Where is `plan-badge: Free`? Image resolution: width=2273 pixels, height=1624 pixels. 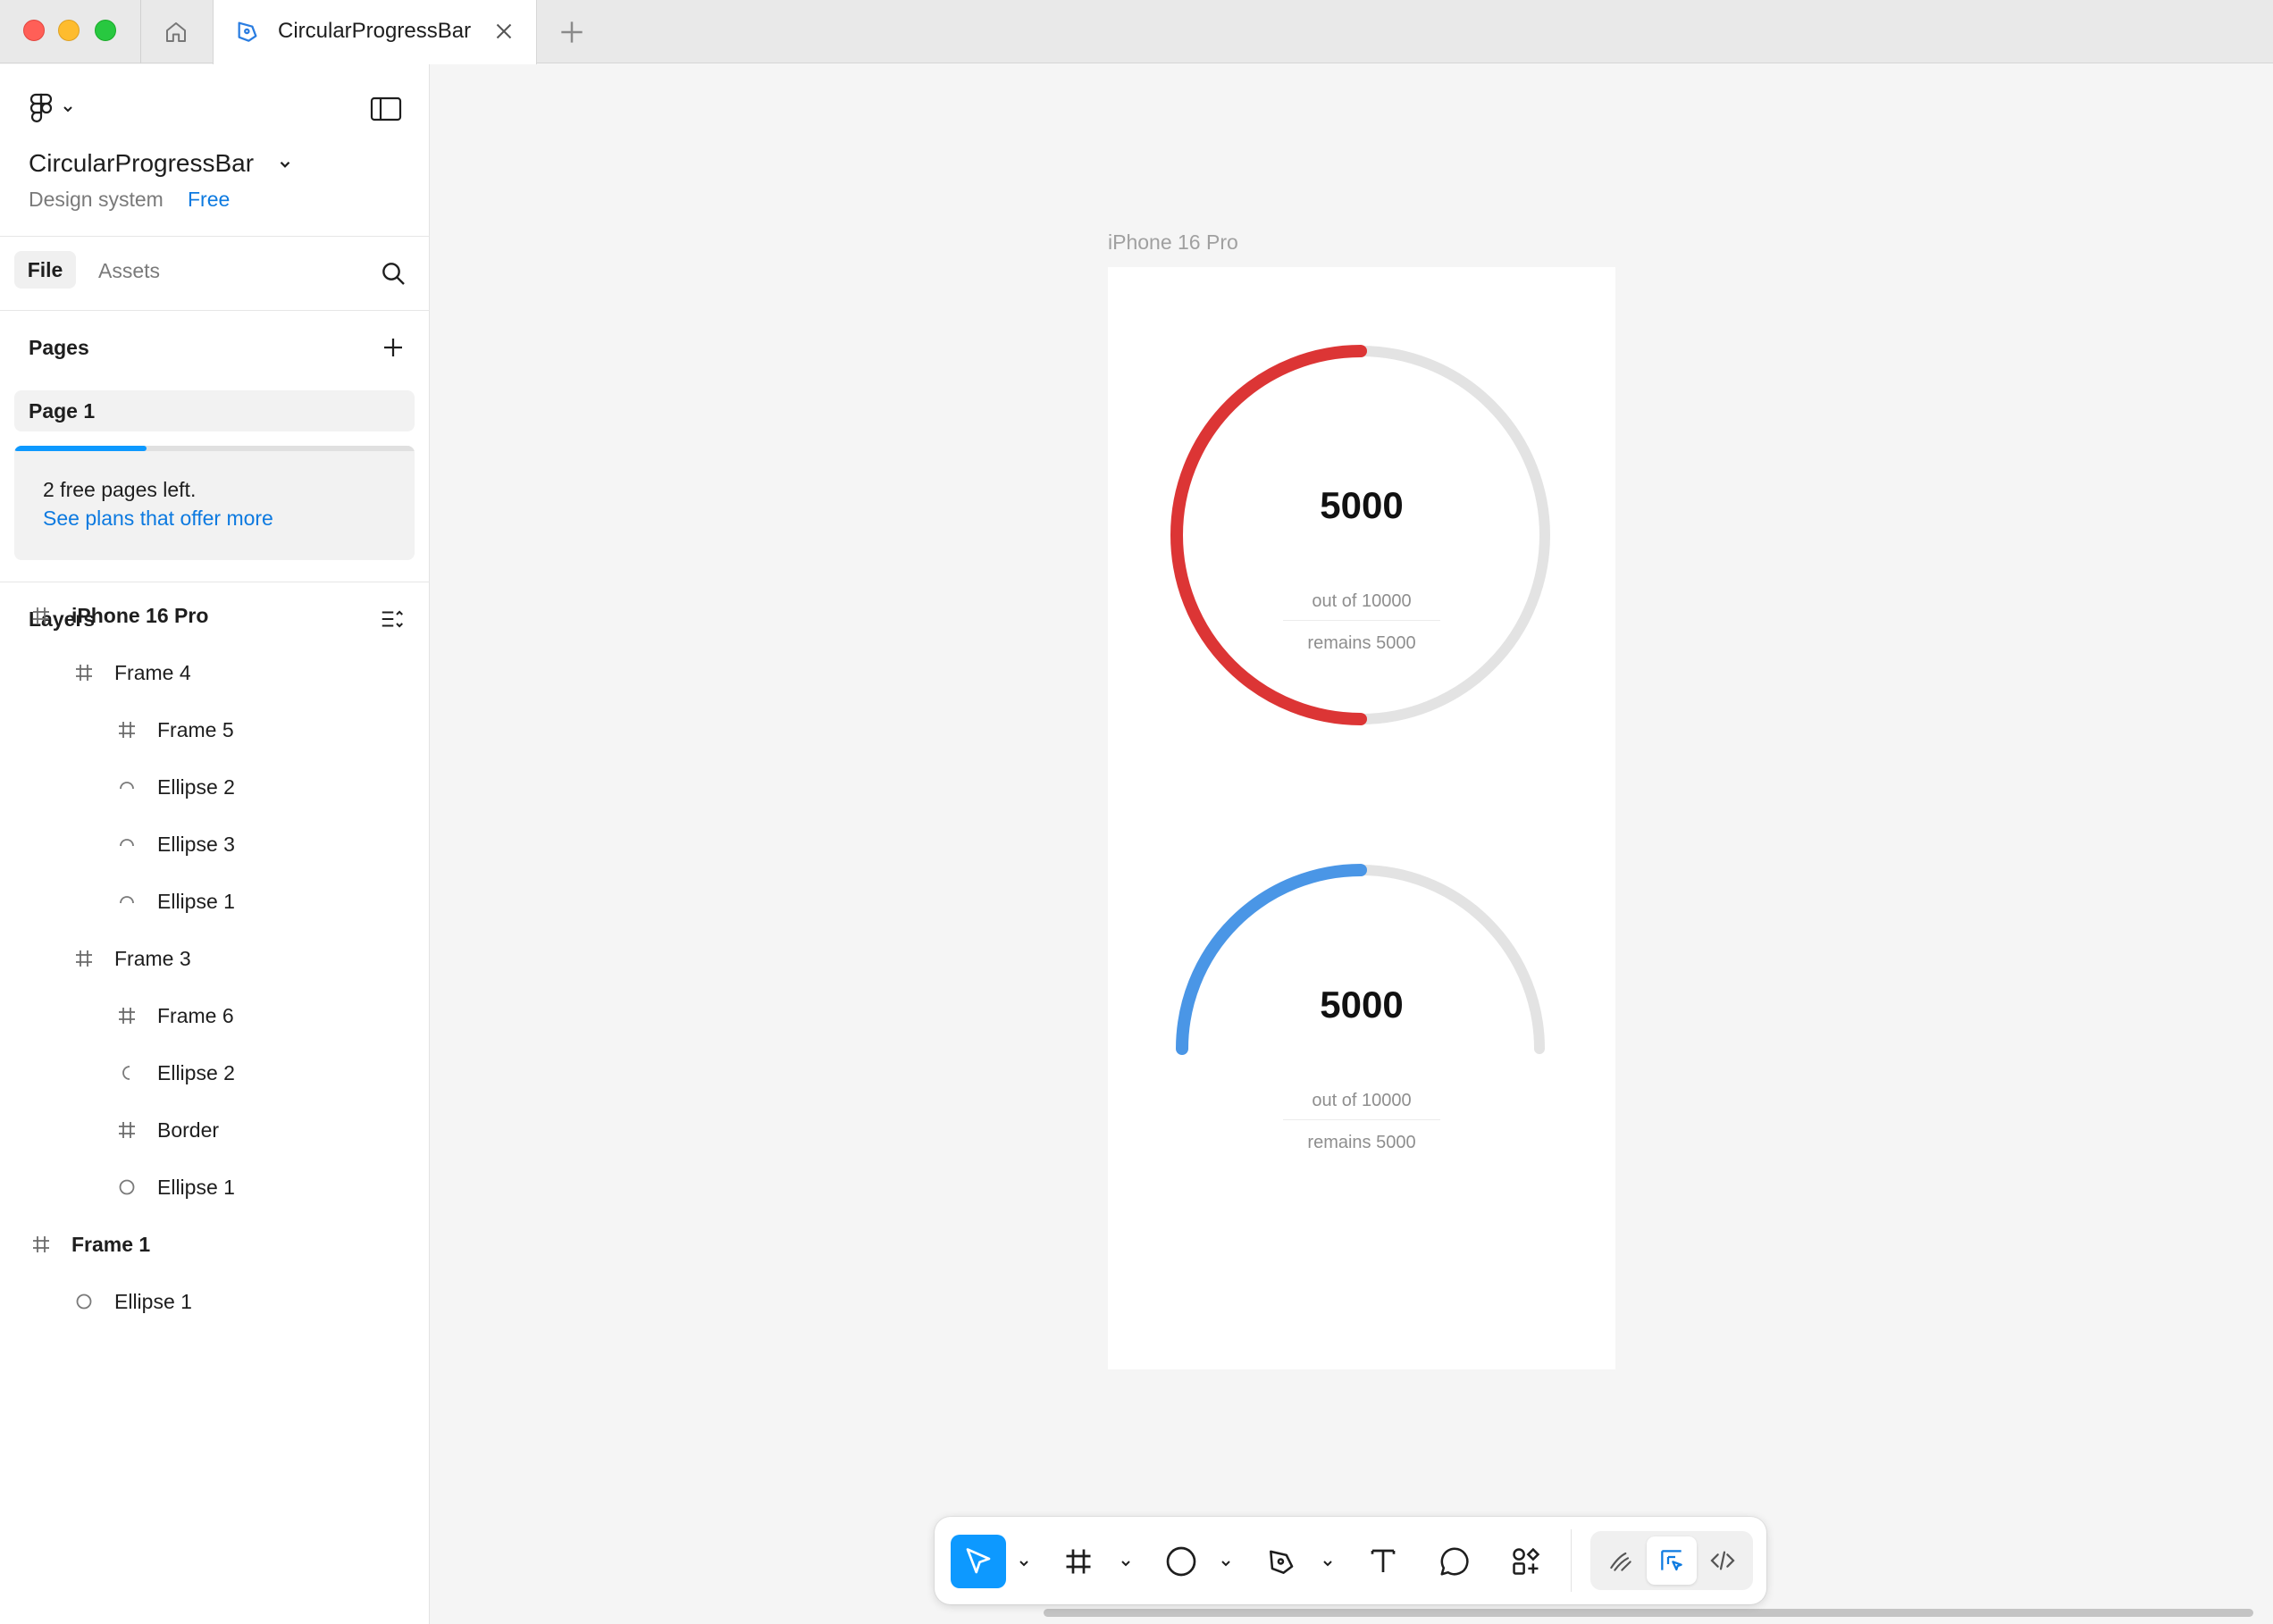
plan-badge: Free is located at coordinates (209, 200).